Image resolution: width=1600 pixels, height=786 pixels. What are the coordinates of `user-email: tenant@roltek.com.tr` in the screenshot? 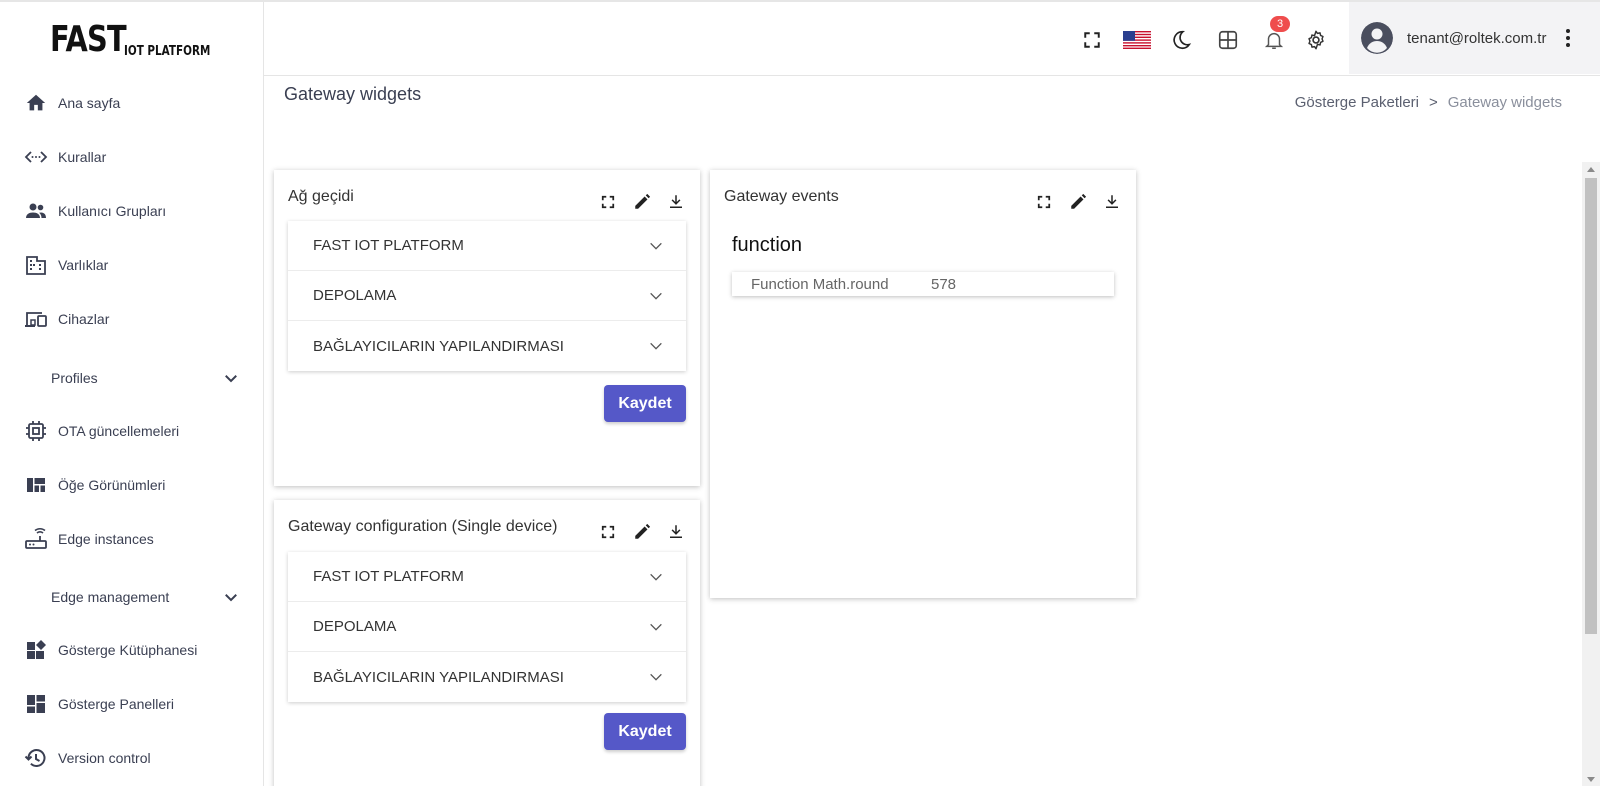 It's located at (1477, 38).